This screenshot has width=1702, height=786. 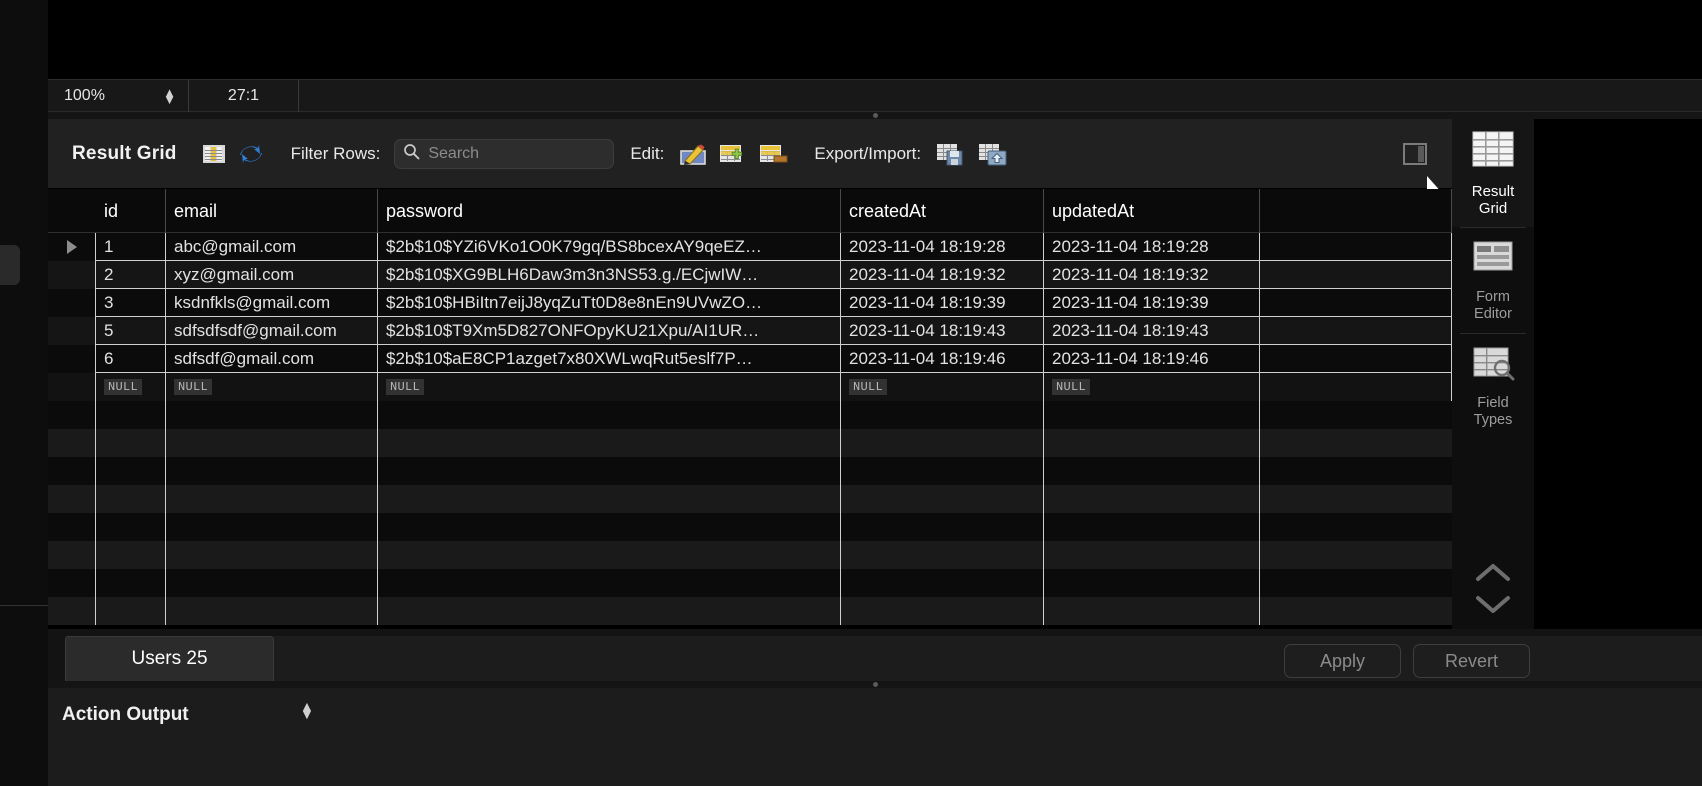 I want to click on splitter-handle-top, so click(x=875, y=115).